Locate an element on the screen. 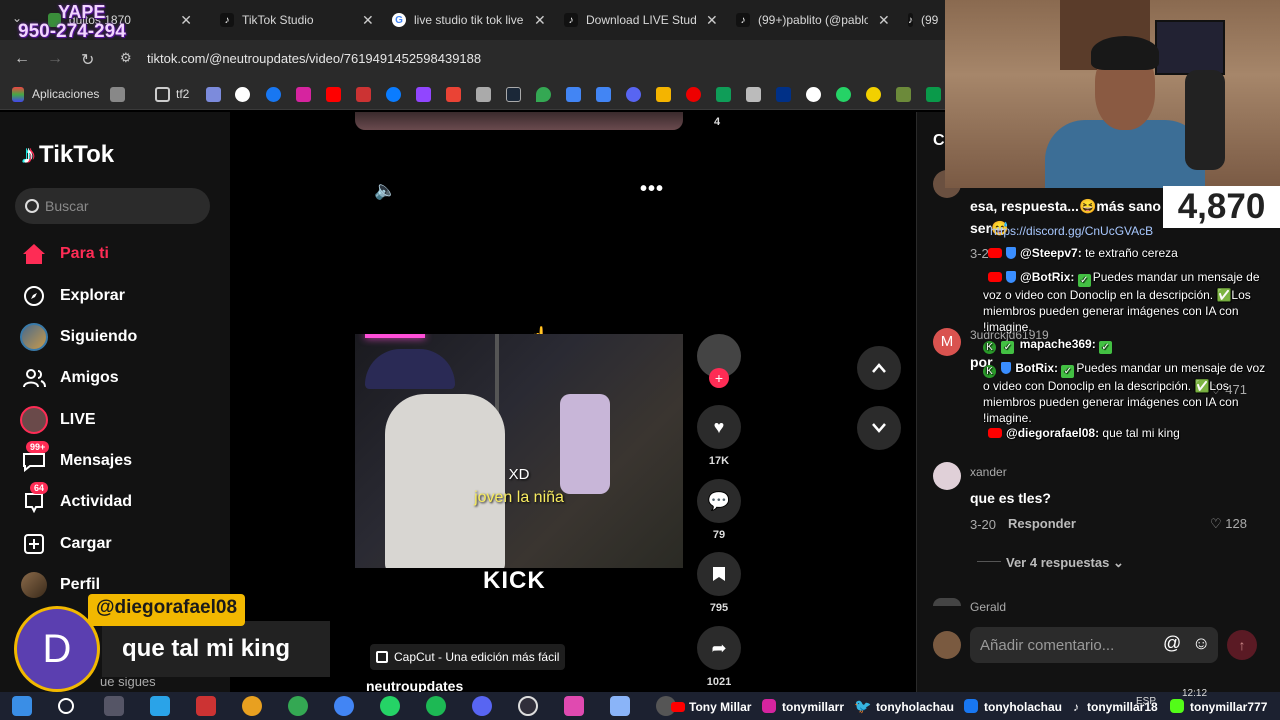 The width and height of the screenshot is (1280, 720). add-comment-input: Añadir comentario... @ ☺ is located at coordinates (1094, 645).